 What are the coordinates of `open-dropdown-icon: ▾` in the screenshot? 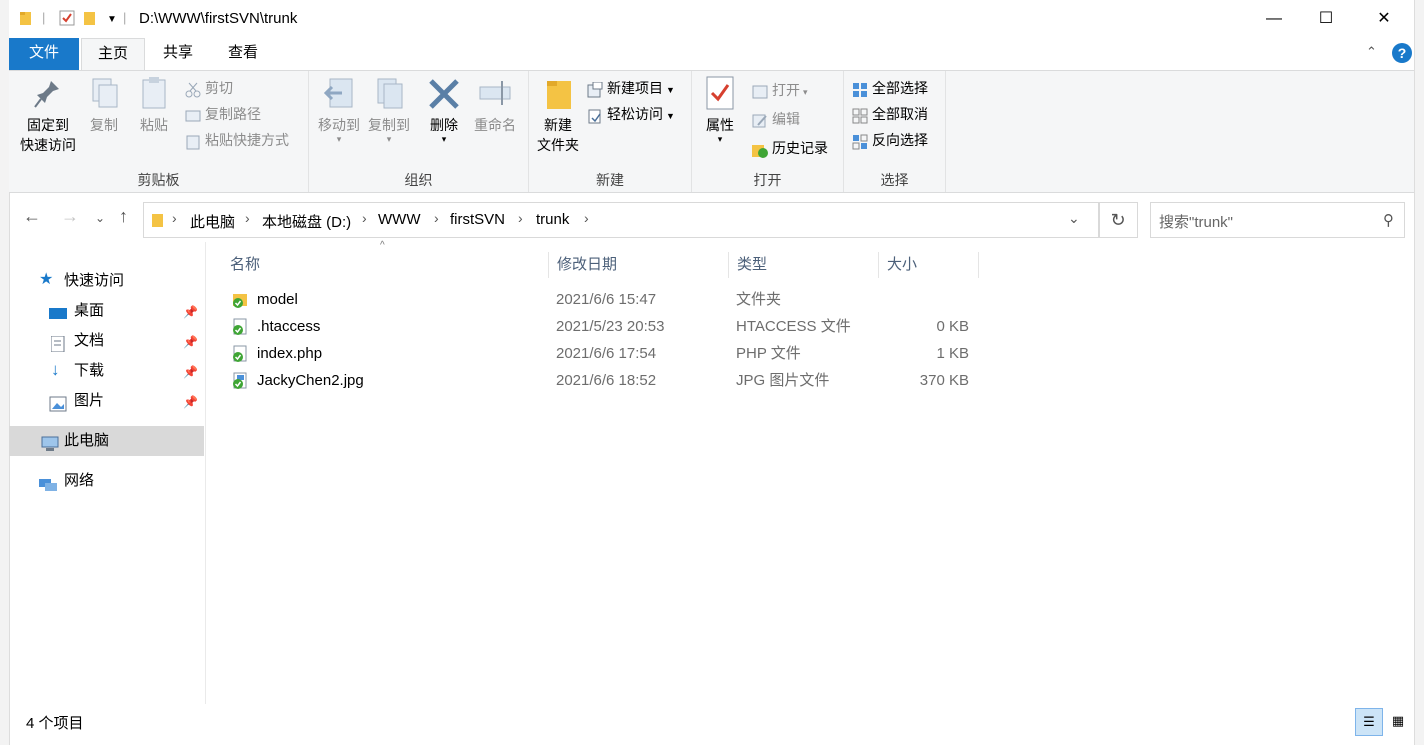 It's located at (805, 92).